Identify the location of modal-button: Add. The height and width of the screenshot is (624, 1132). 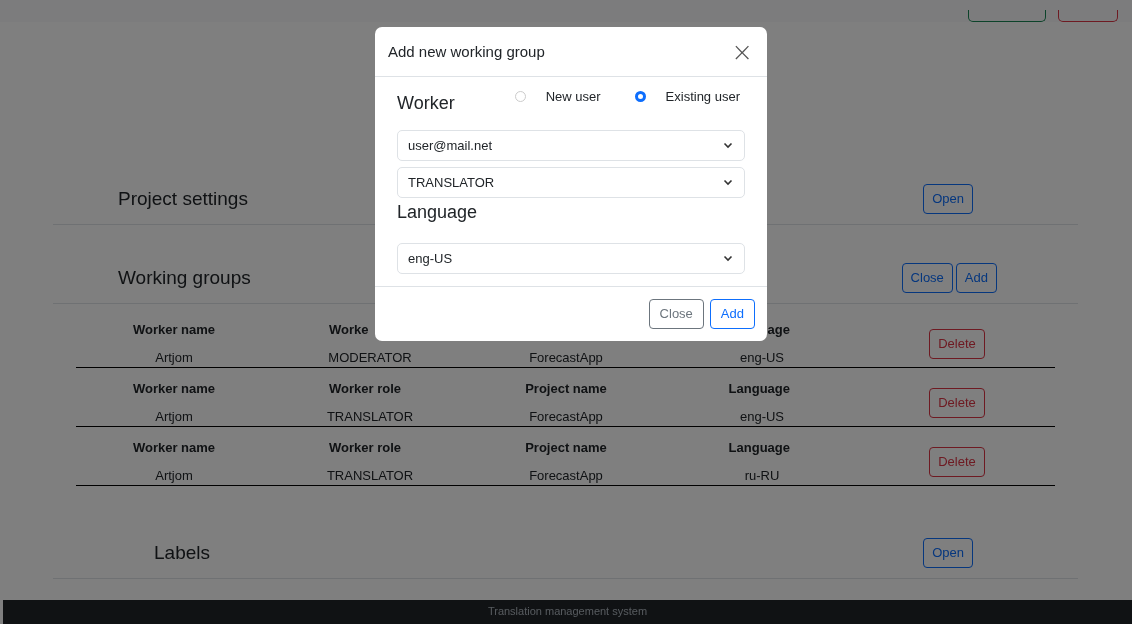
(732, 314).